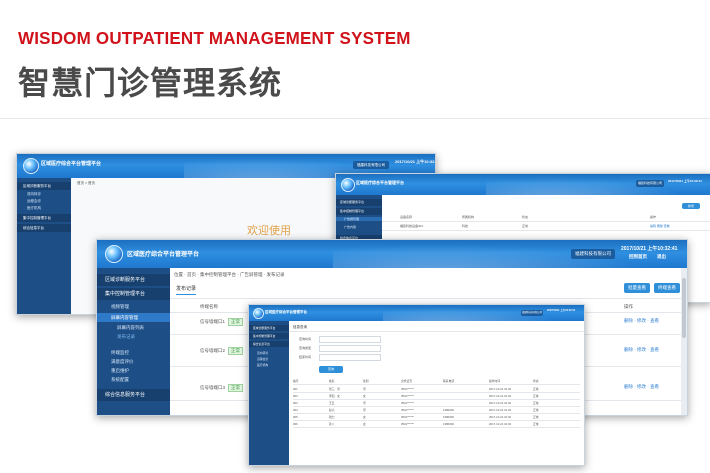 This screenshot has width=710, height=473. What do you see at coordinates (667, 288) in the screenshot?
I see `terminal-view-button: 终端查看` at bounding box center [667, 288].